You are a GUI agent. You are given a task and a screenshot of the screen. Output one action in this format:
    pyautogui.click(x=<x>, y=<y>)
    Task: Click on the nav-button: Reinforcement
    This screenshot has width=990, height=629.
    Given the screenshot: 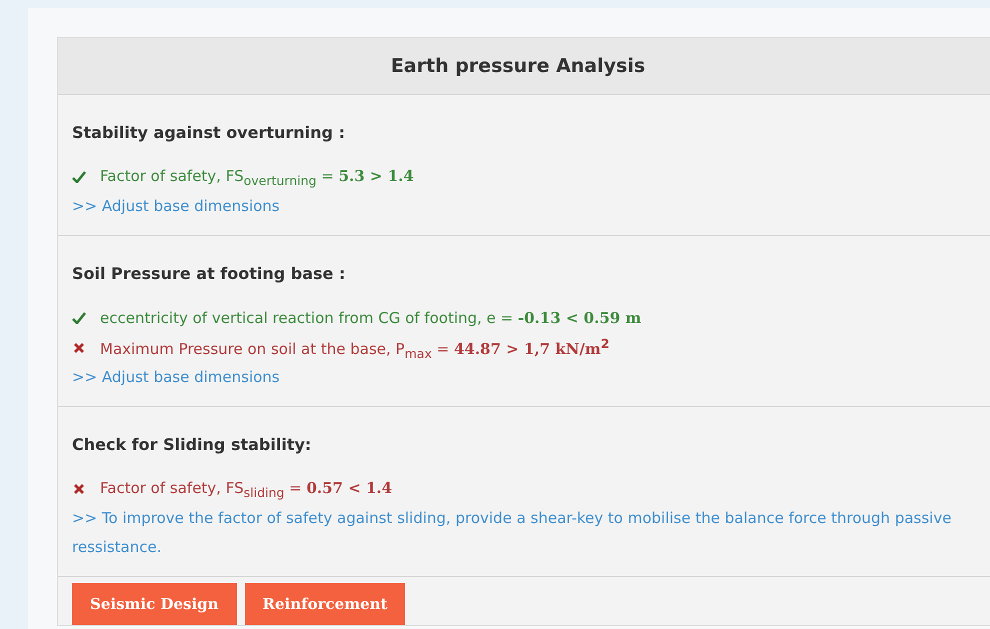 What is the action you would take?
    pyautogui.click(x=325, y=604)
    